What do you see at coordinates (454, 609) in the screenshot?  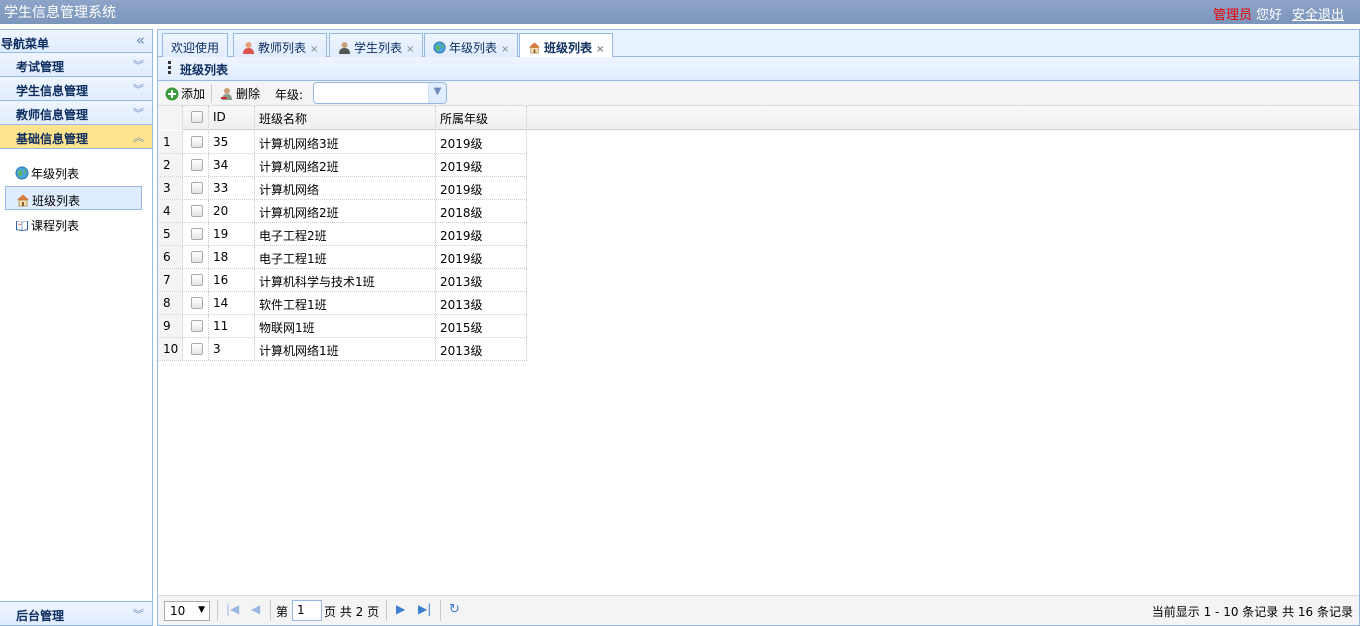 I see `refresh-icon: ↻` at bounding box center [454, 609].